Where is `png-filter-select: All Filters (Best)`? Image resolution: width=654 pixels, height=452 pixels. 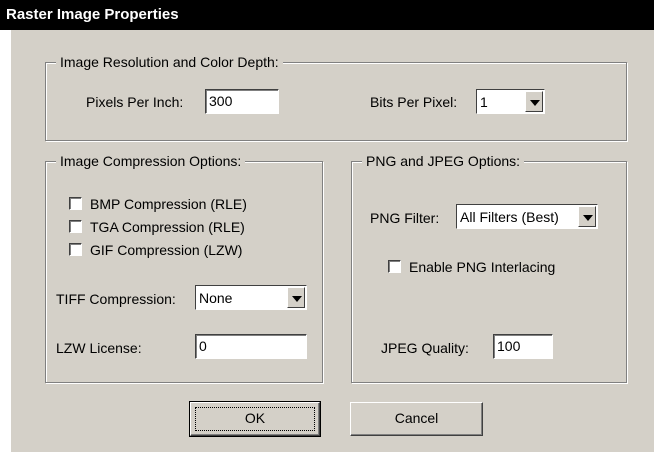
png-filter-select: All Filters (Best) is located at coordinates (527, 216).